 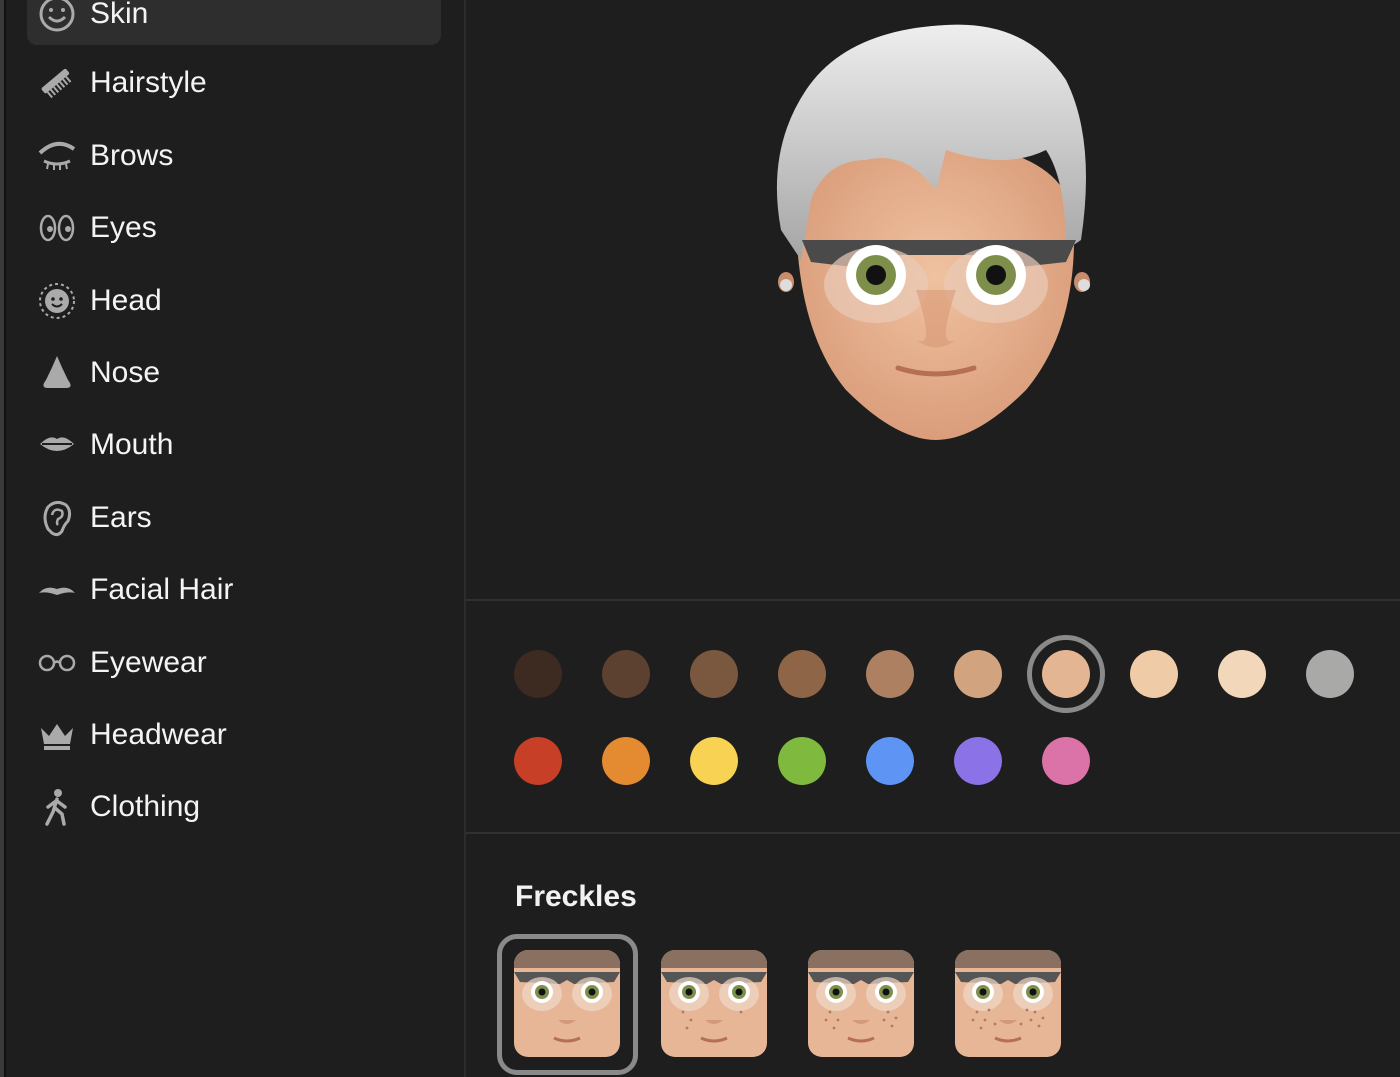 I want to click on sidebar-item-label: Clothing, so click(x=145, y=807).